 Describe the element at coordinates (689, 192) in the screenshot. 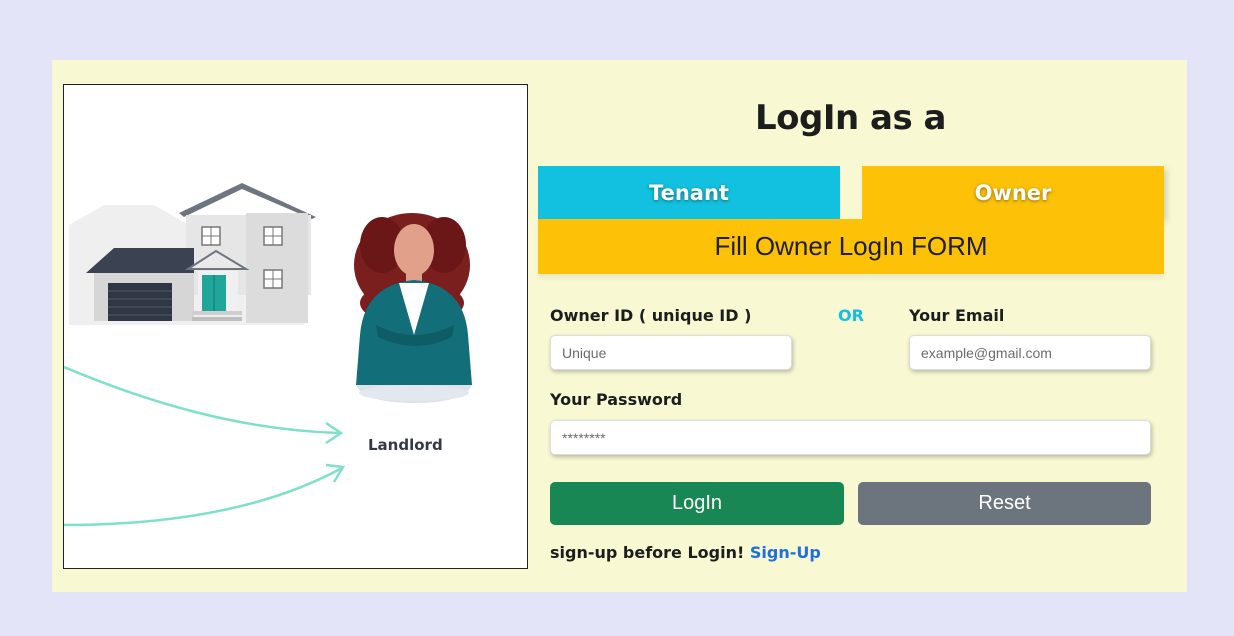

I see `tab-tenant: Tenant` at that location.